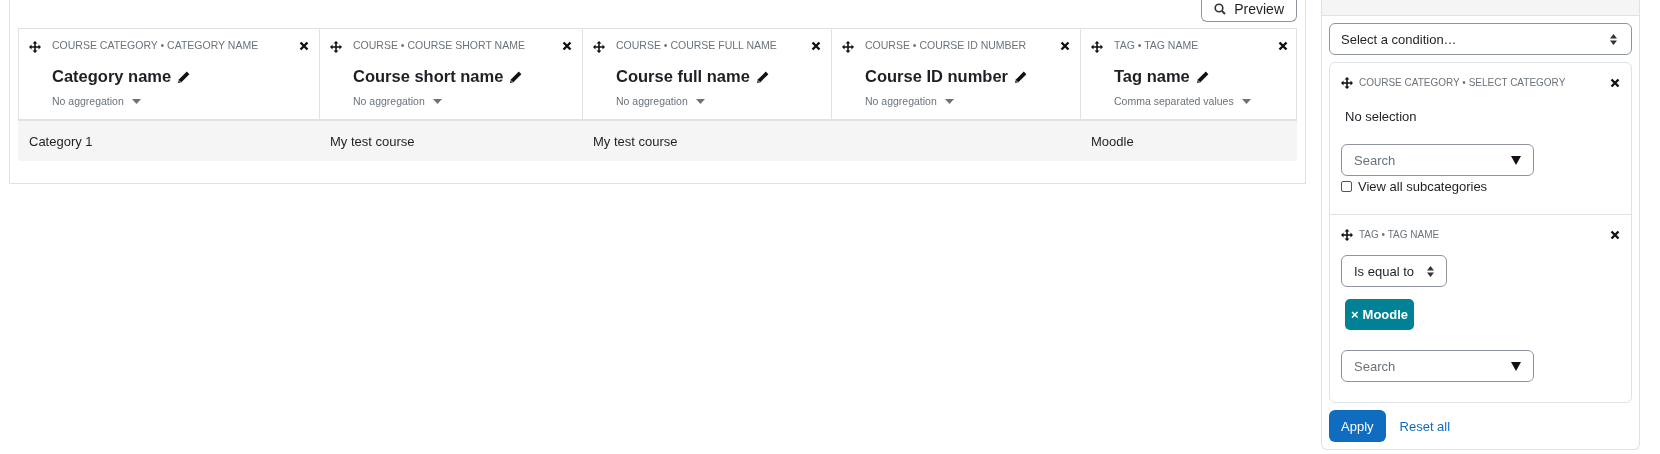 Image resolution: width=1660 pixels, height=454 pixels. What do you see at coordinates (439, 46) in the screenshot?
I see `column-source: COURSE • COURSE SHORT NAME` at bounding box center [439, 46].